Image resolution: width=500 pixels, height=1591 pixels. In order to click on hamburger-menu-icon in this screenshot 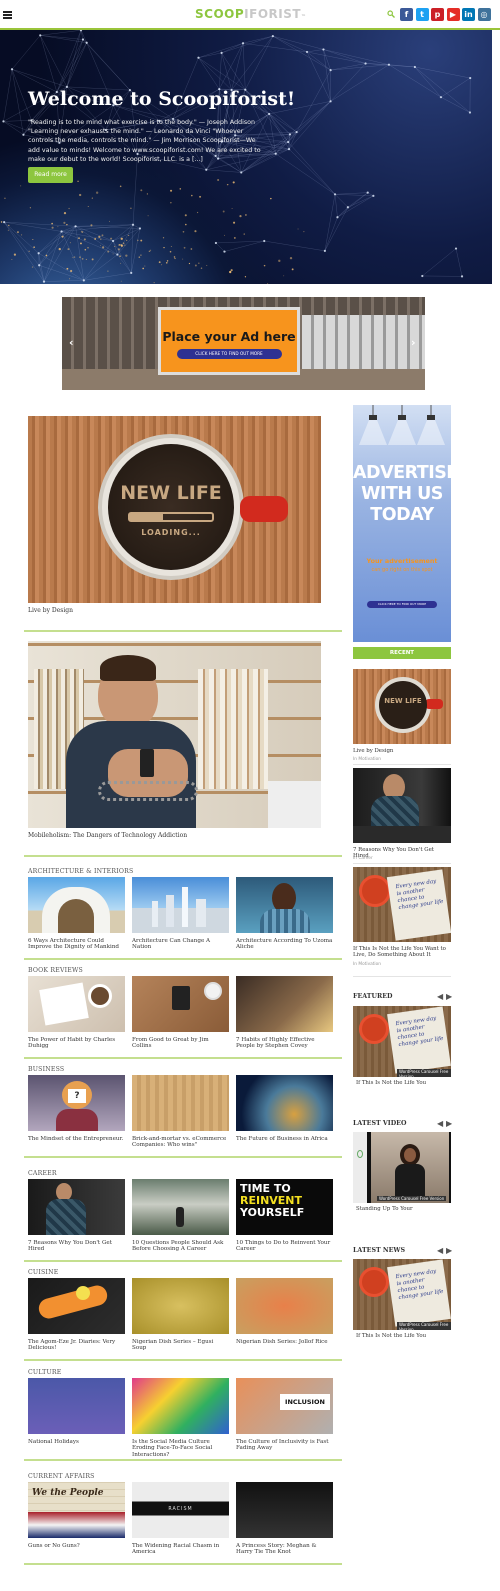, I will do `click(7, 15)`.